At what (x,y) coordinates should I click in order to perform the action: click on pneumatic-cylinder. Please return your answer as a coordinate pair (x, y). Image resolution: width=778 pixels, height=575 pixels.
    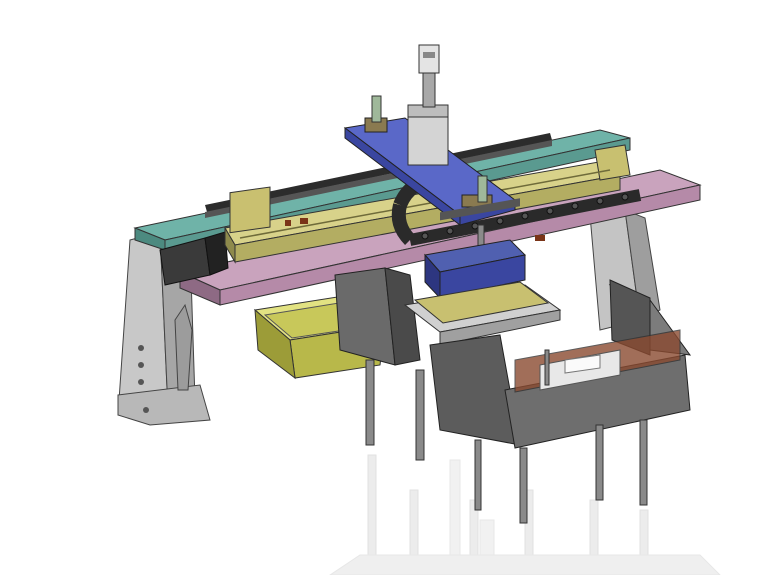
    Looking at the image, I should click on (428, 105).